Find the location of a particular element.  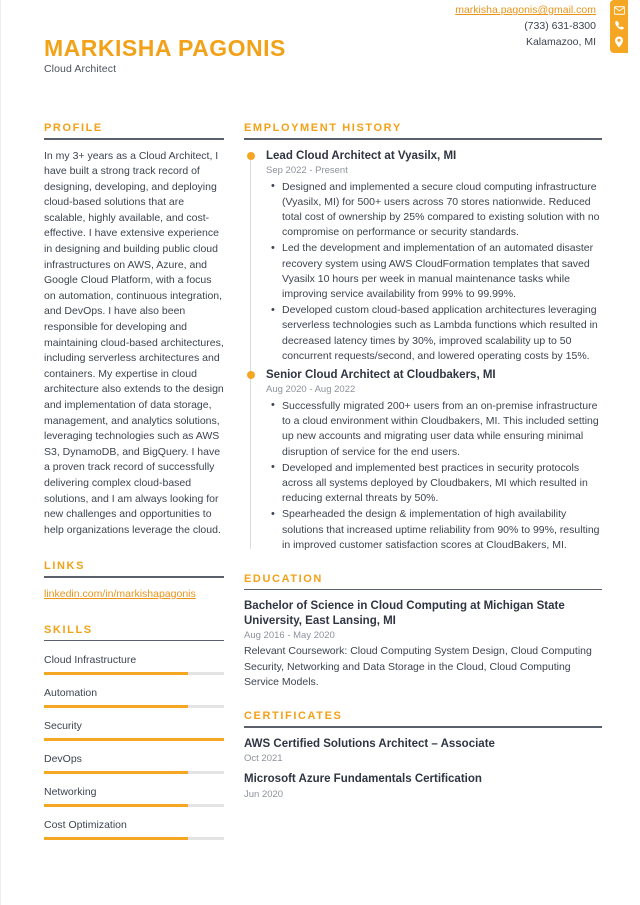

education-date: Aug 2016 - May 2020 is located at coordinates (289, 636).